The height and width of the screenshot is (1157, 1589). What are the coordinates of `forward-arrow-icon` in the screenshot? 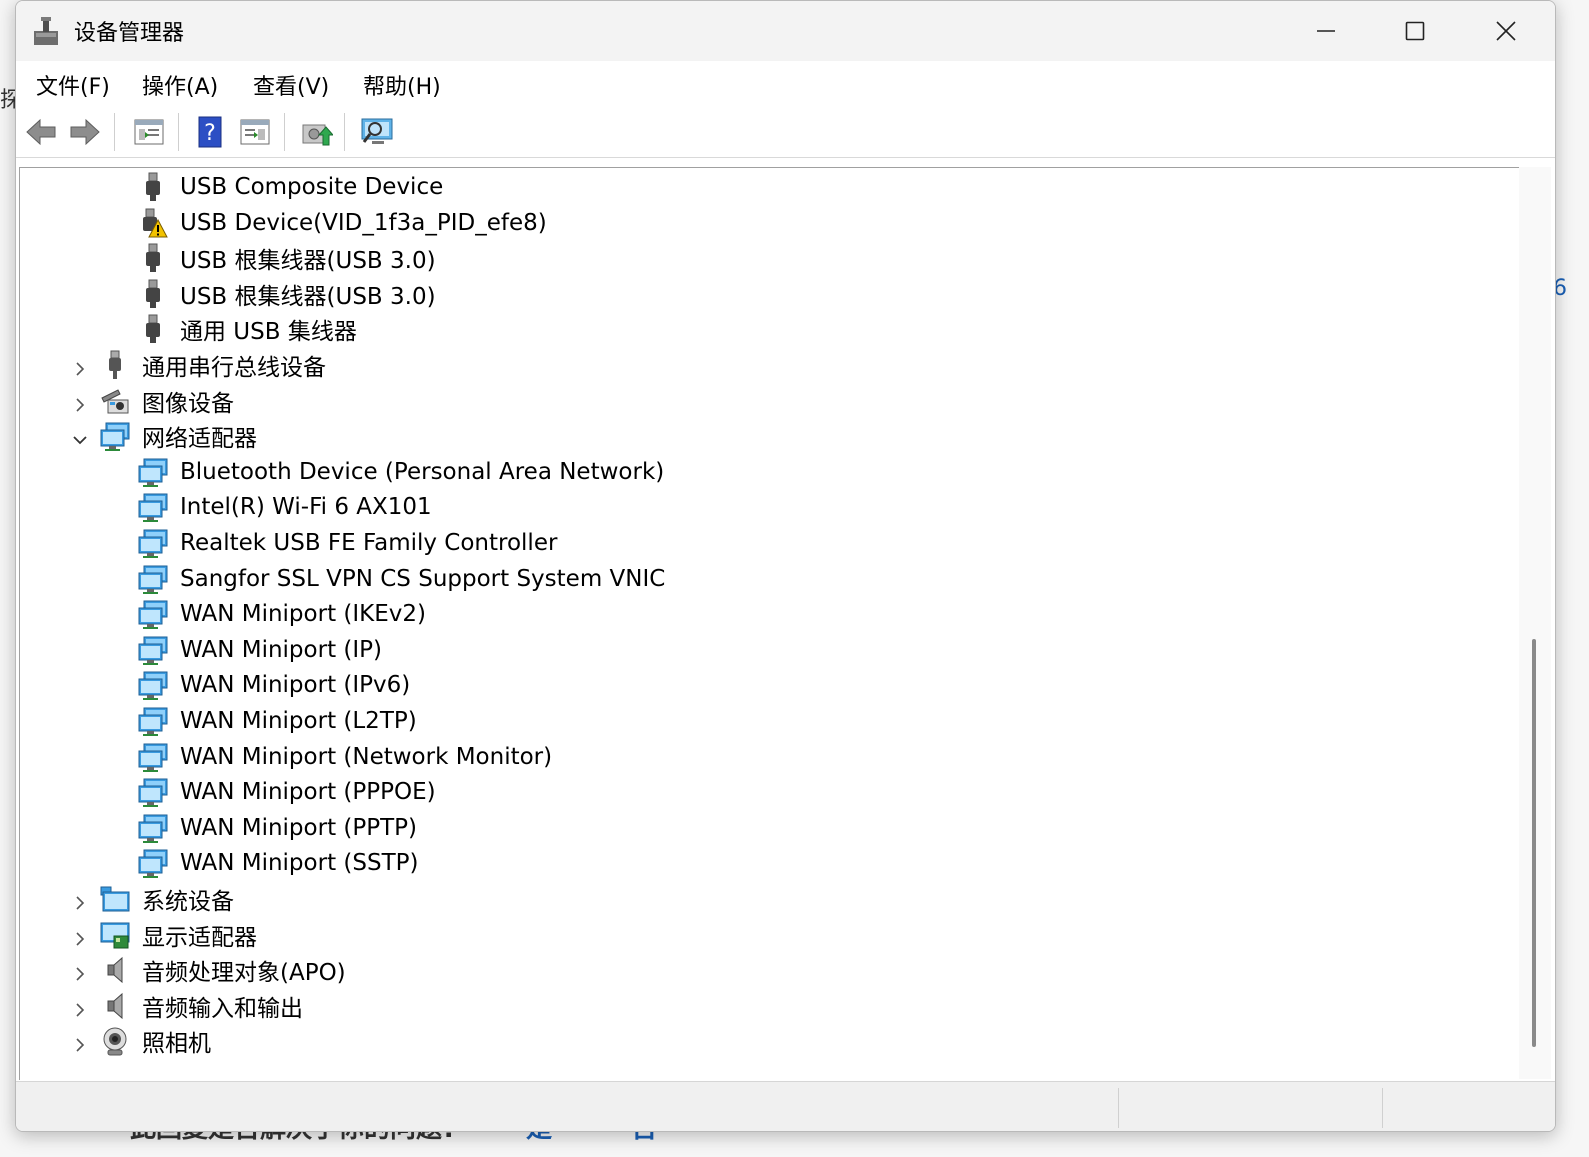 It's located at (85, 132).